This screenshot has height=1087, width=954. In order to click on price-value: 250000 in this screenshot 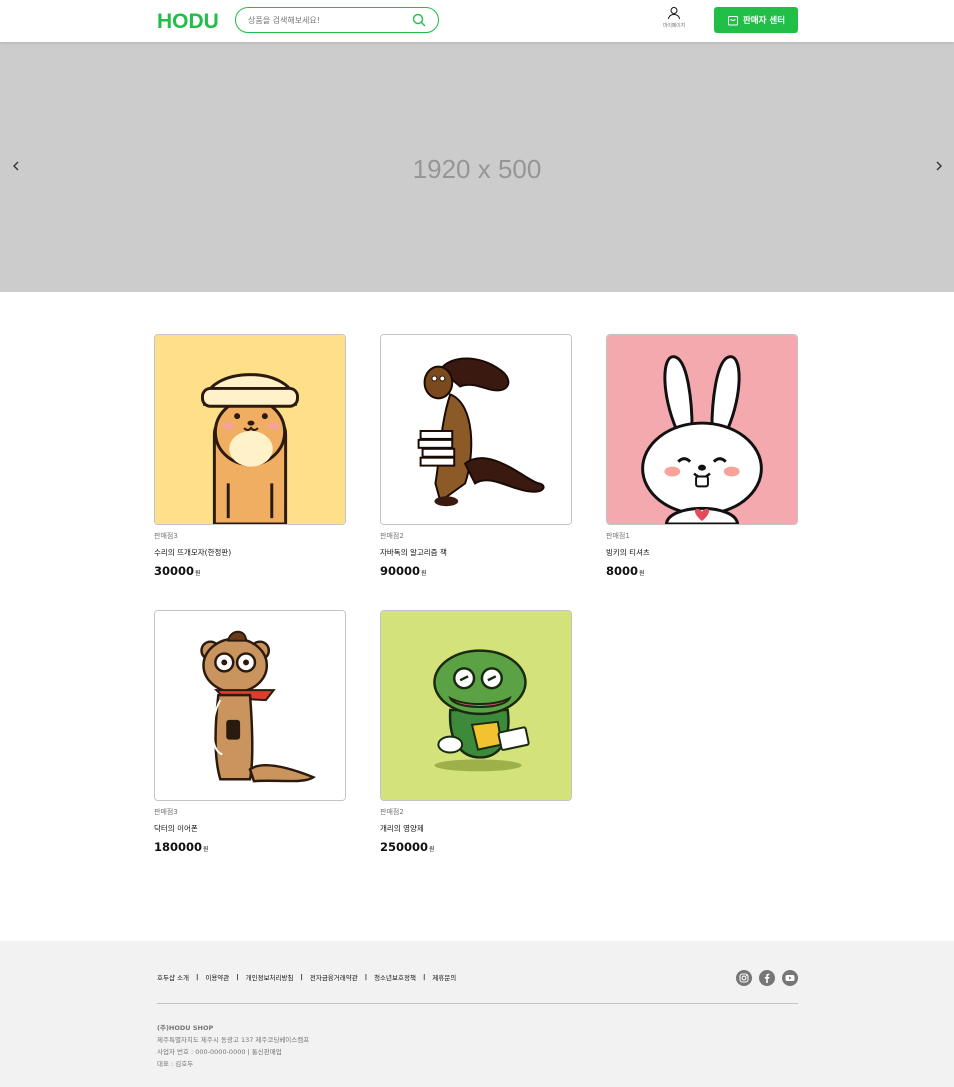, I will do `click(404, 847)`.